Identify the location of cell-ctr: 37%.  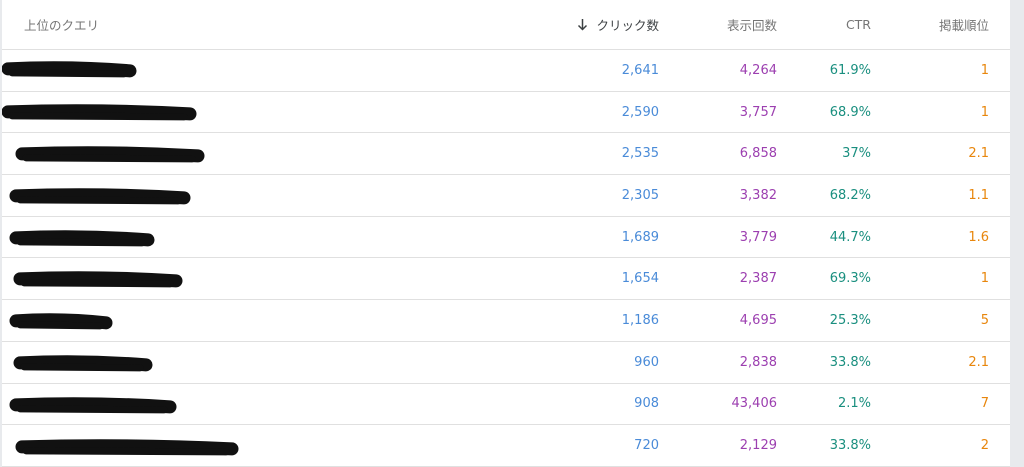
(856, 154).